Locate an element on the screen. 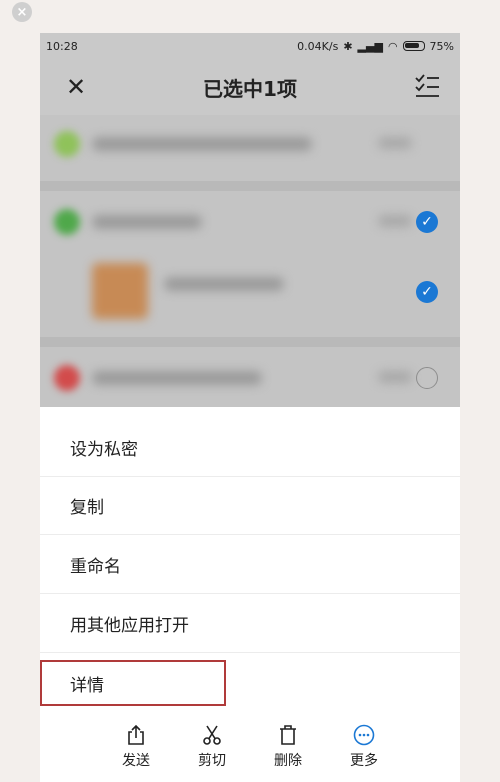 The width and height of the screenshot is (500, 782). menu-item-label: 重命名 is located at coordinates (95, 567).